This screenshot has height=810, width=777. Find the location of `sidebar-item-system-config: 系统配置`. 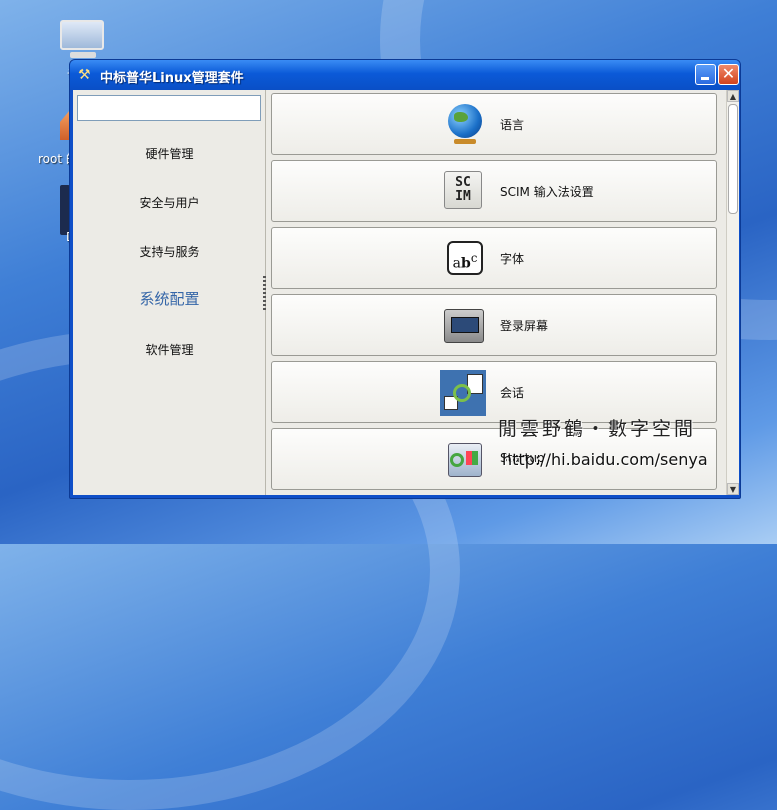

sidebar-item-system-config: 系统配置 is located at coordinates (169, 298).